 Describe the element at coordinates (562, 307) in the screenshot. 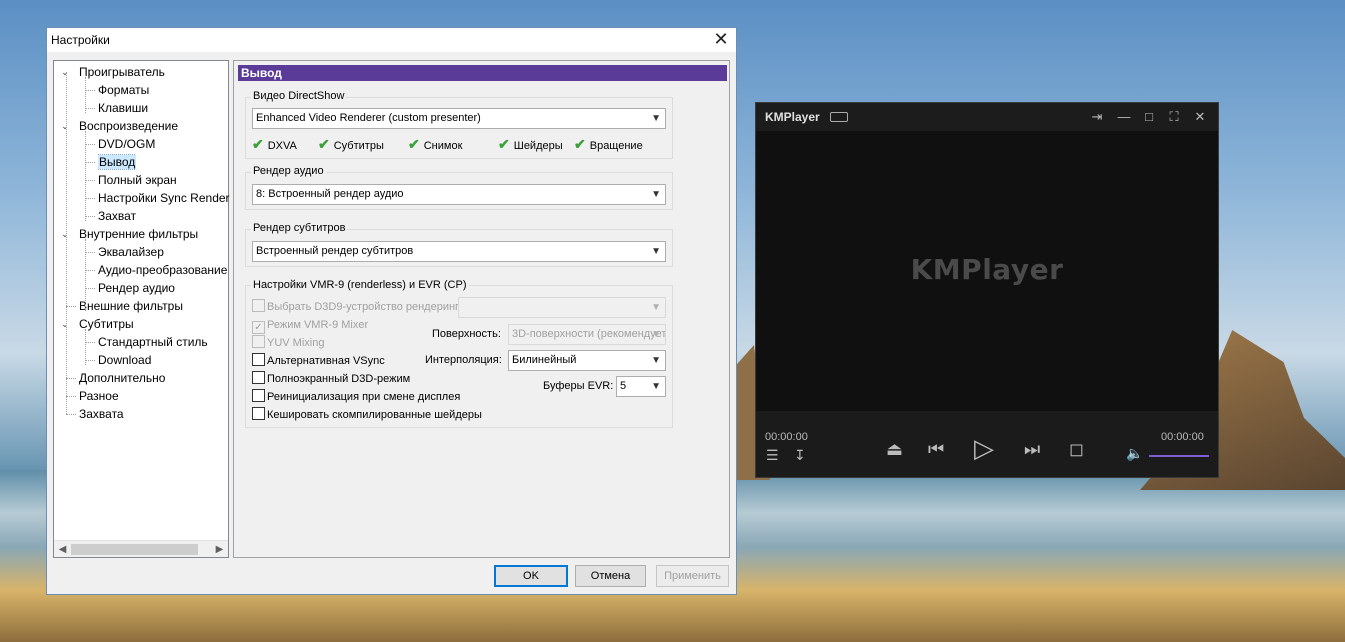

I see `d3d9-device-select: ▼` at that location.